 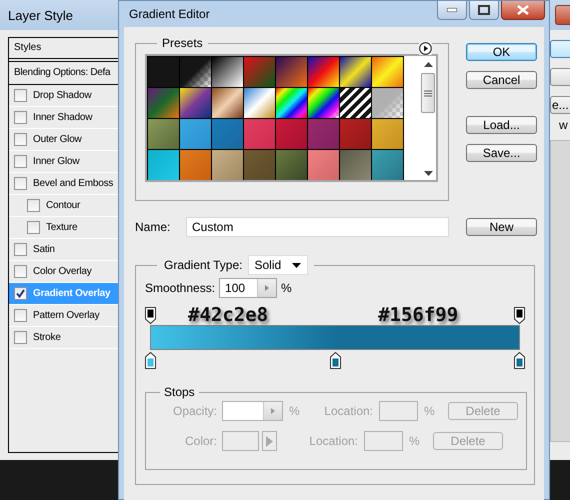 What do you see at coordinates (194, 411) in the screenshot?
I see `stop-label: Opacity:` at bounding box center [194, 411].